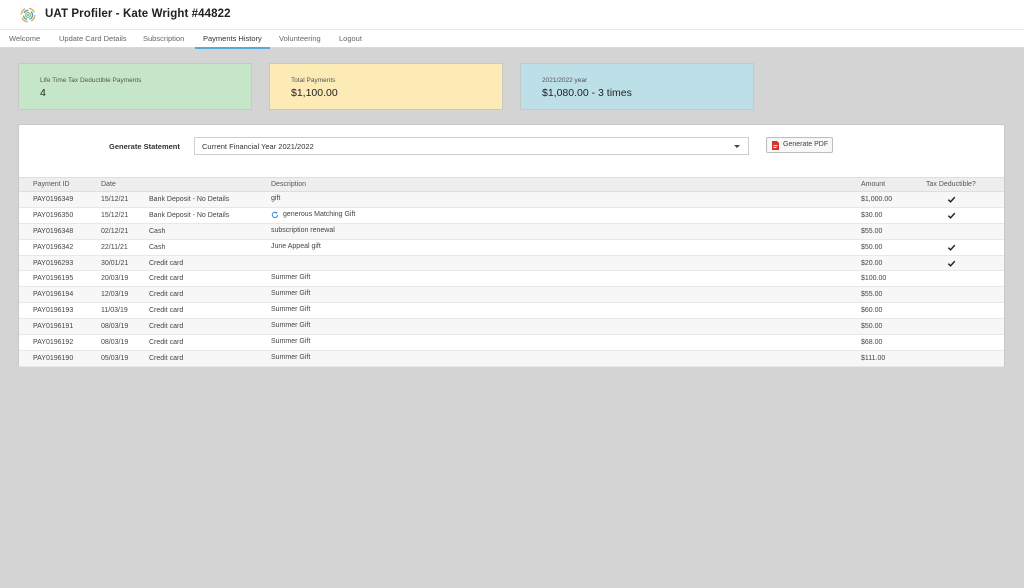  What do you see at coordinates (93, 39) in the screenshot?
I see `tab-update-card-details: Update Card Details` at bounding box center [93, 39].